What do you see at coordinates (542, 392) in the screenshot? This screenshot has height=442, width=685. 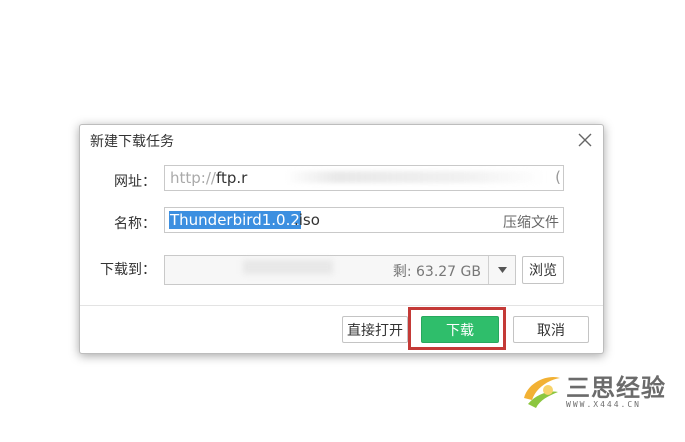 I see `watermark-logo-icon` at bounding box center [542, 392].